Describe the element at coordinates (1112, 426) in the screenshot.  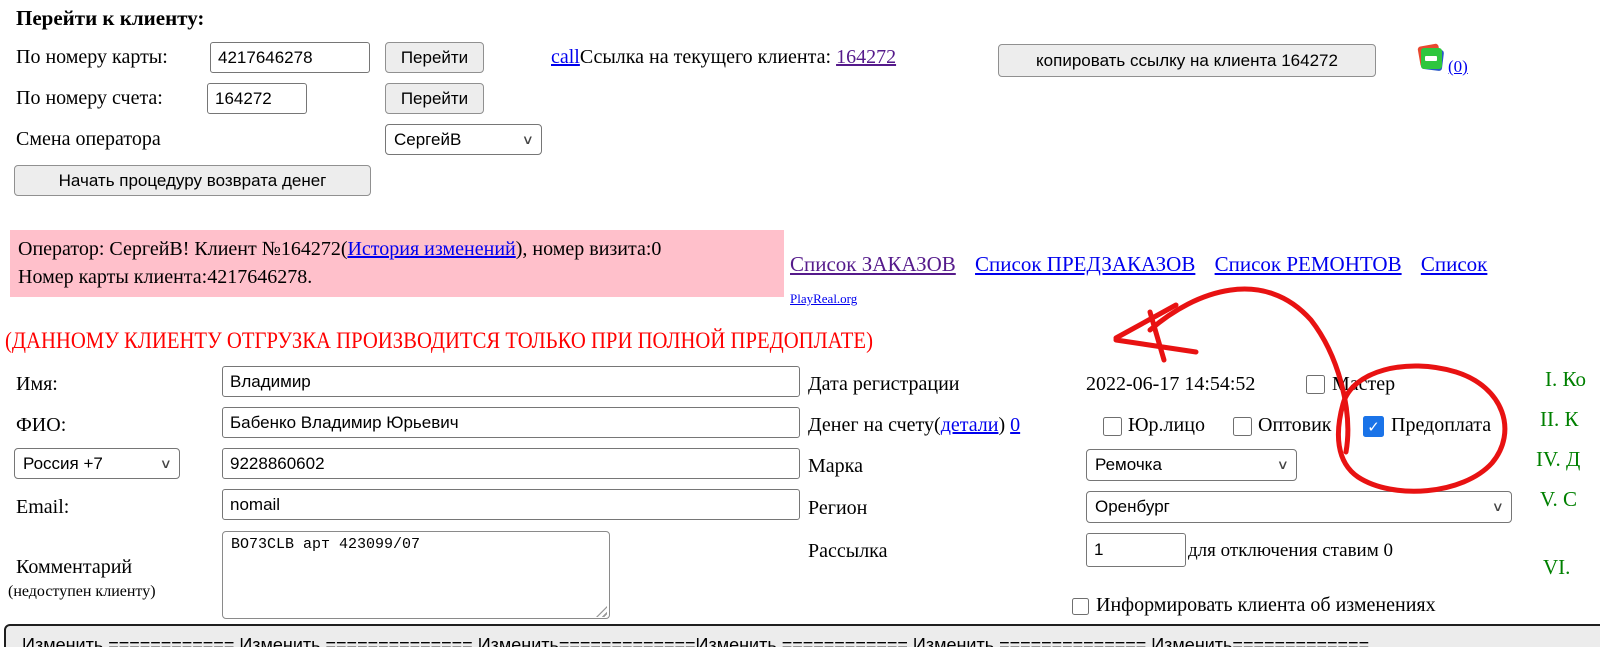
I see `jur-checkbox` at that location.